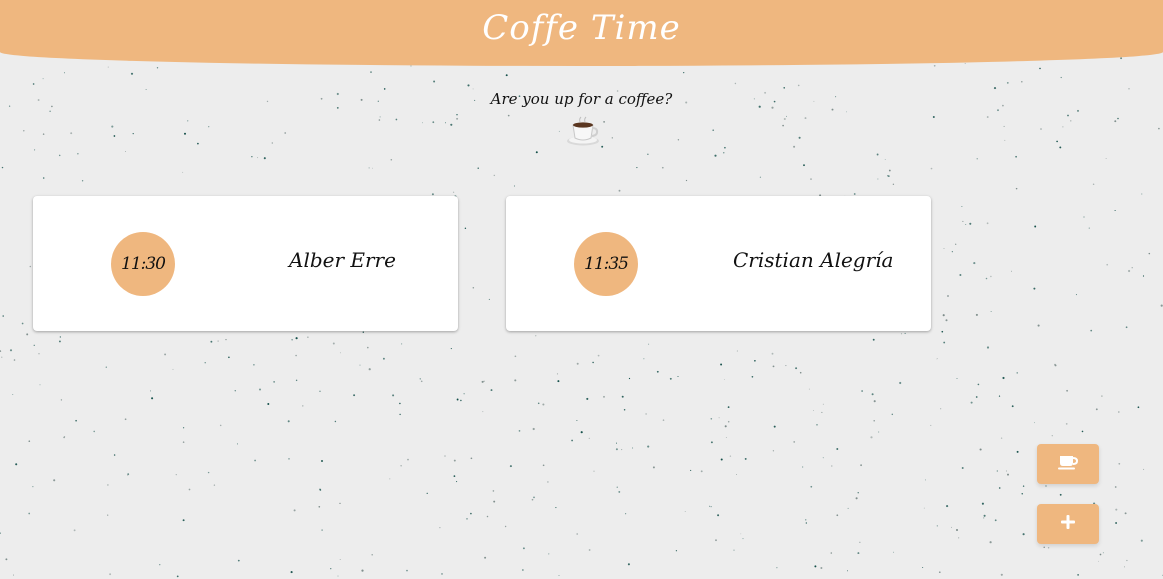 Image resolution: width=1163 pixels, height=579 pixels. I want to click on coffee-button, so click(1068, 464).